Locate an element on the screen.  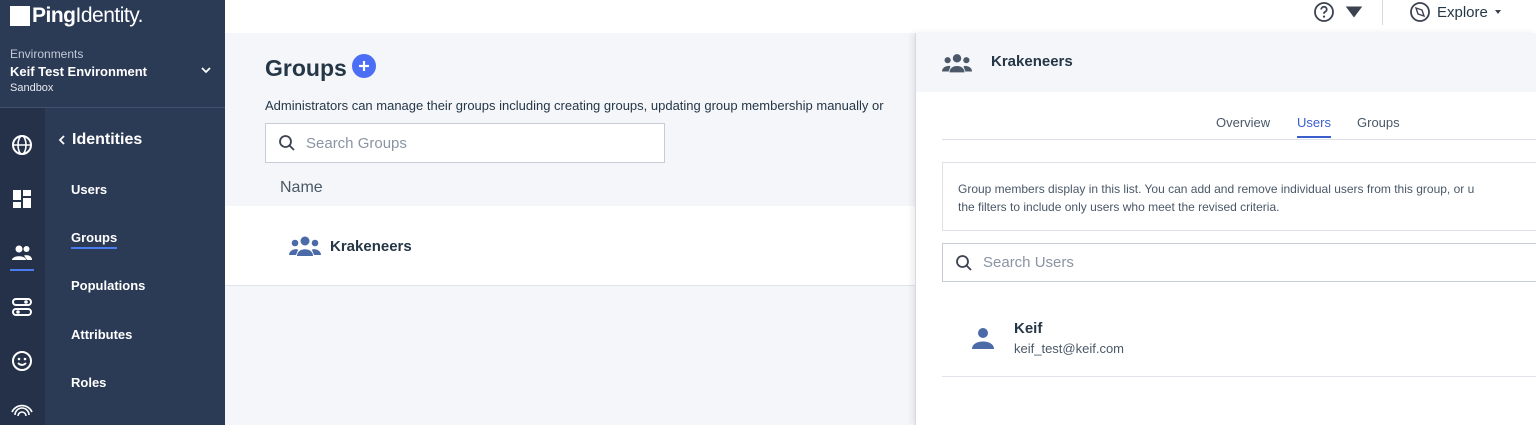
table-row: Krakeneers is located at coordinates (570, 246).